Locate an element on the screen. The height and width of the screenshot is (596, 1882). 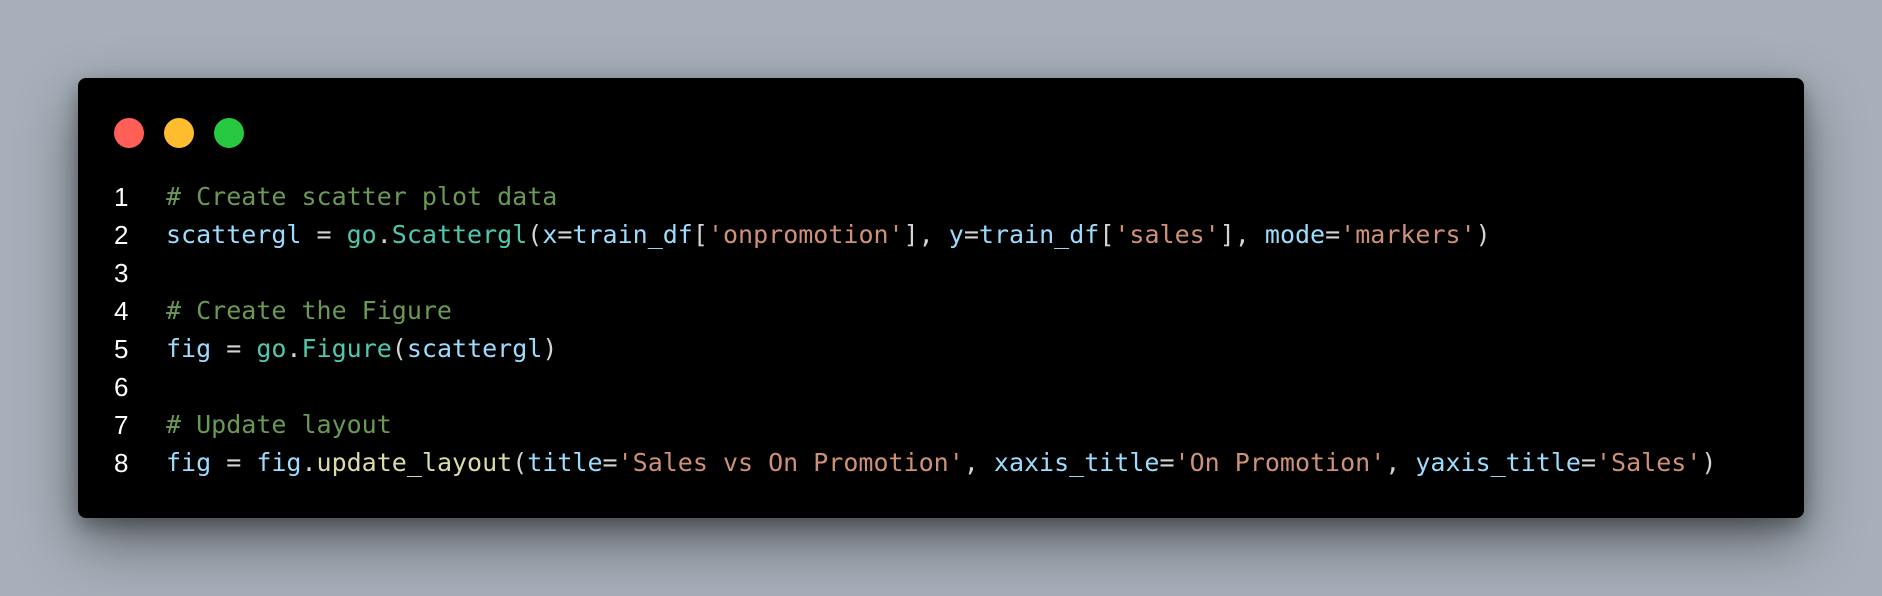
code-token-comment: # Create scatter plot data is located at coordinates (362, 196).